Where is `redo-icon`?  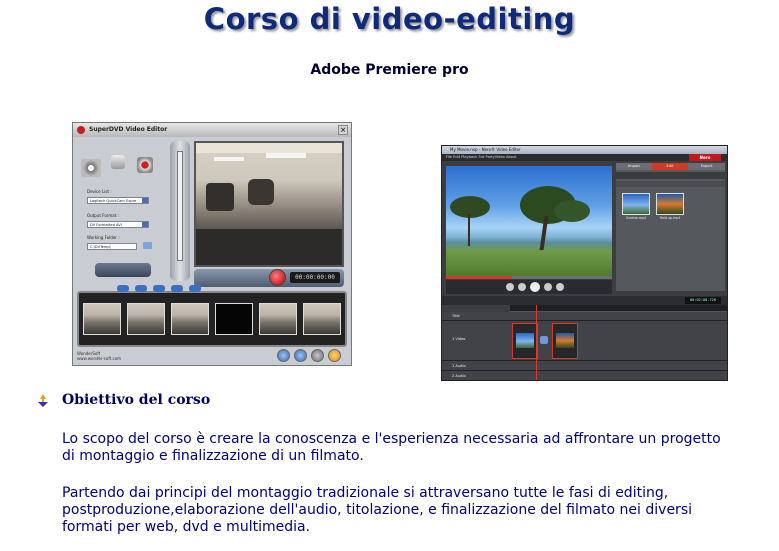 redo-icon is located at coordinates (300, 355).